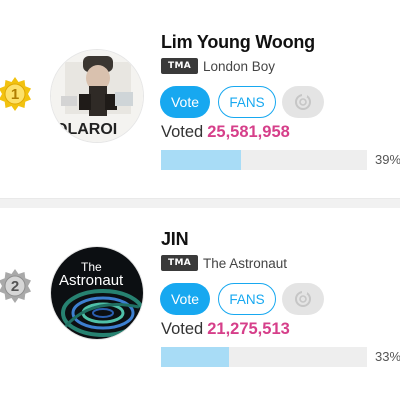  What do you see at coordinates (245, 263) in the screenshot?
I see `song-title: The Astronaut` at bounding box center [245, 263].